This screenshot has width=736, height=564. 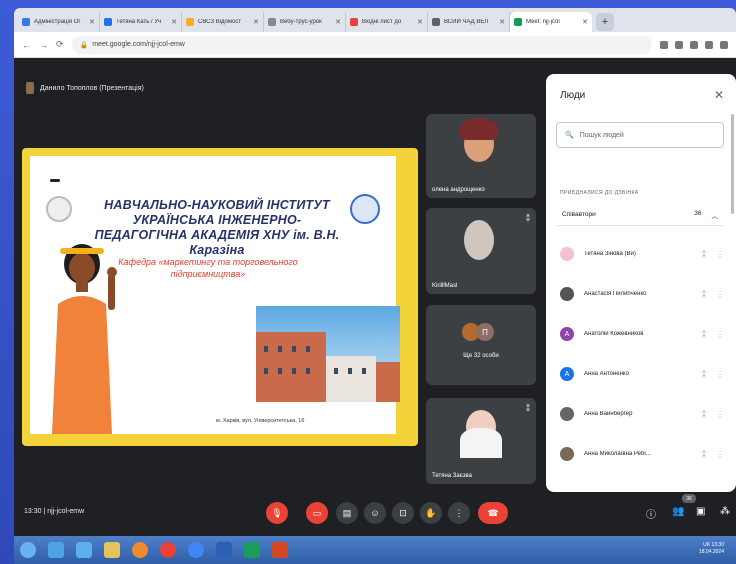 What do you see at coordinates (347, 513) in the screenshot?
I see `captions-button: ▤` at bounding box center [347, 513].